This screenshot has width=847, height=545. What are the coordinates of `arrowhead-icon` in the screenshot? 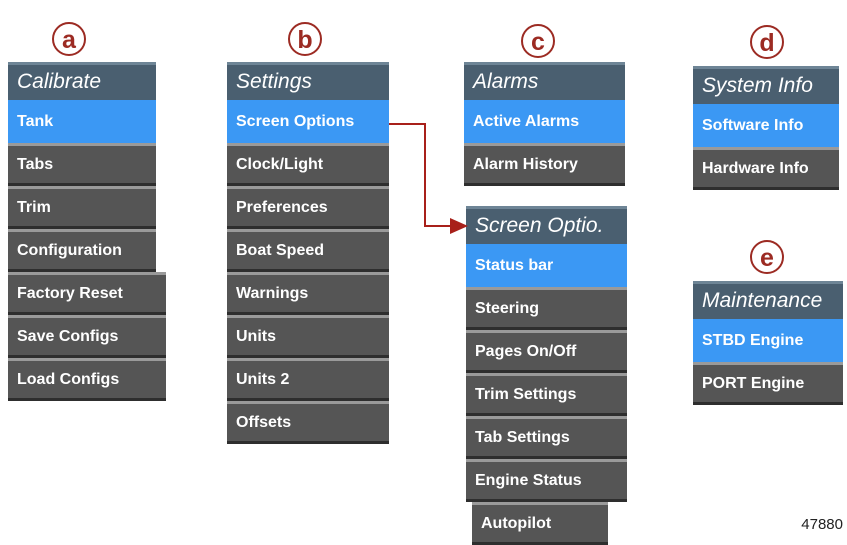 It's located at (459, 226).